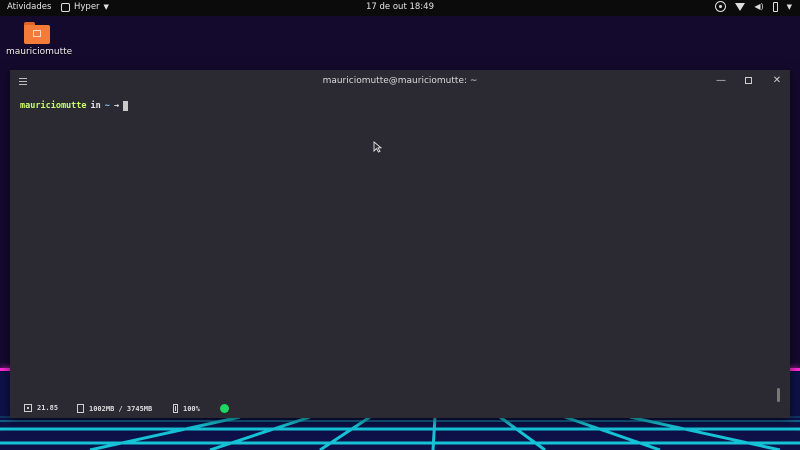 The image size is (800, 450). I want to click on cpu-value: 21.85, so click(48, 408).